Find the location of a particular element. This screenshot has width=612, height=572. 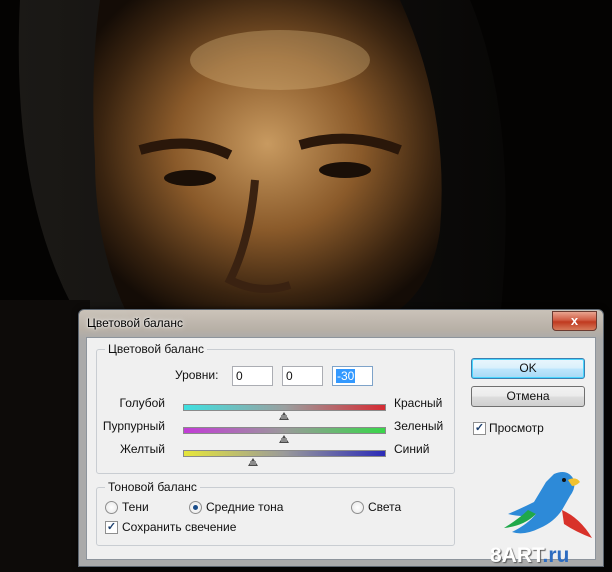

slider-red-label: Красный is located at coordinates (418, 403).